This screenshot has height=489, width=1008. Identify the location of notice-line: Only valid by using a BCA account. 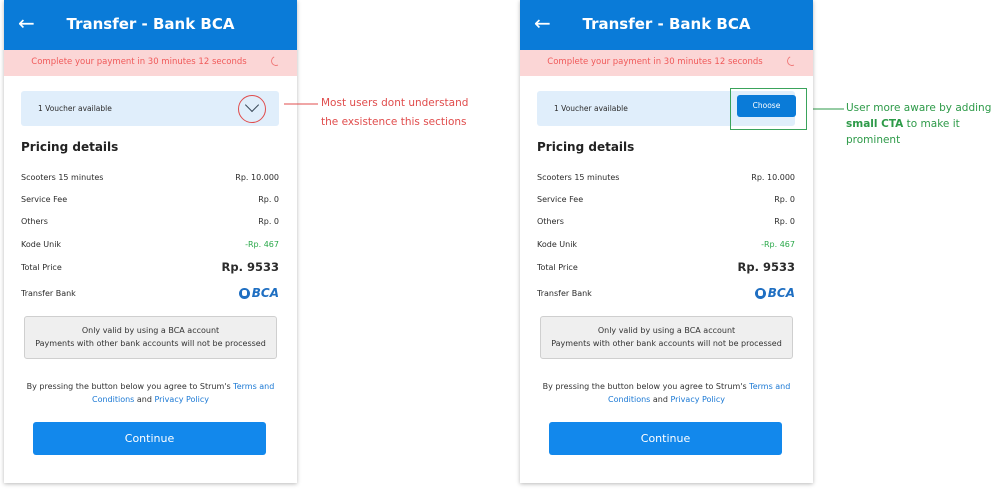
(666, 330).